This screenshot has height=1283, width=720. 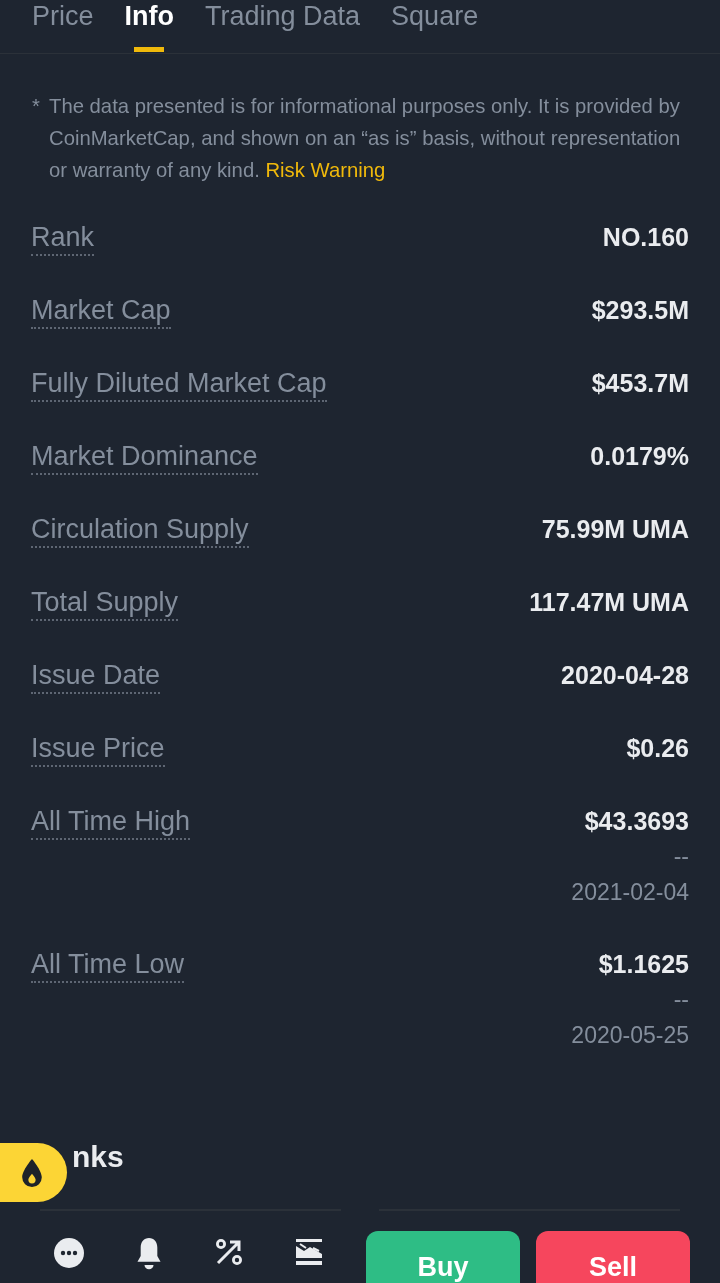 I want to click on sell-button: Sell, so click(x=613, y=1257).